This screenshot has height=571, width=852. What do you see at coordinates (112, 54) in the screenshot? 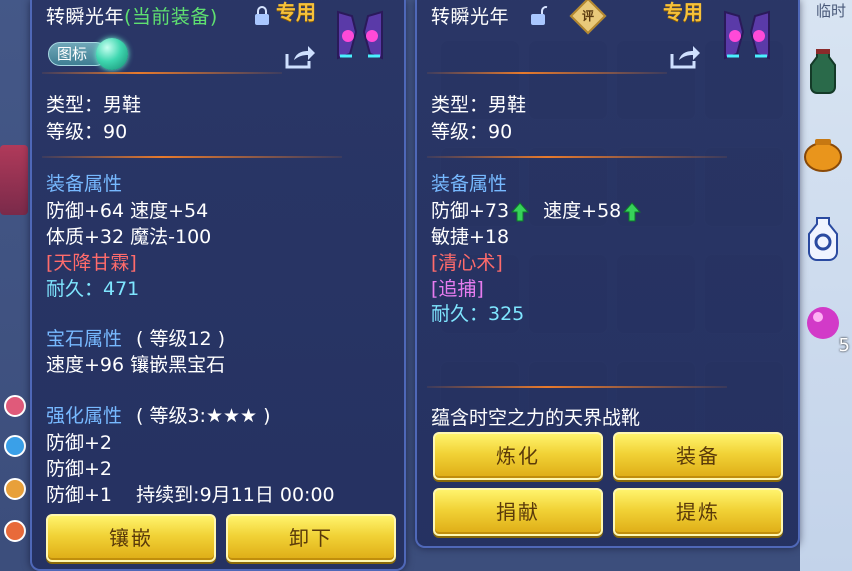
I see `jade-orb-icon` at bounding box center [112, 54].